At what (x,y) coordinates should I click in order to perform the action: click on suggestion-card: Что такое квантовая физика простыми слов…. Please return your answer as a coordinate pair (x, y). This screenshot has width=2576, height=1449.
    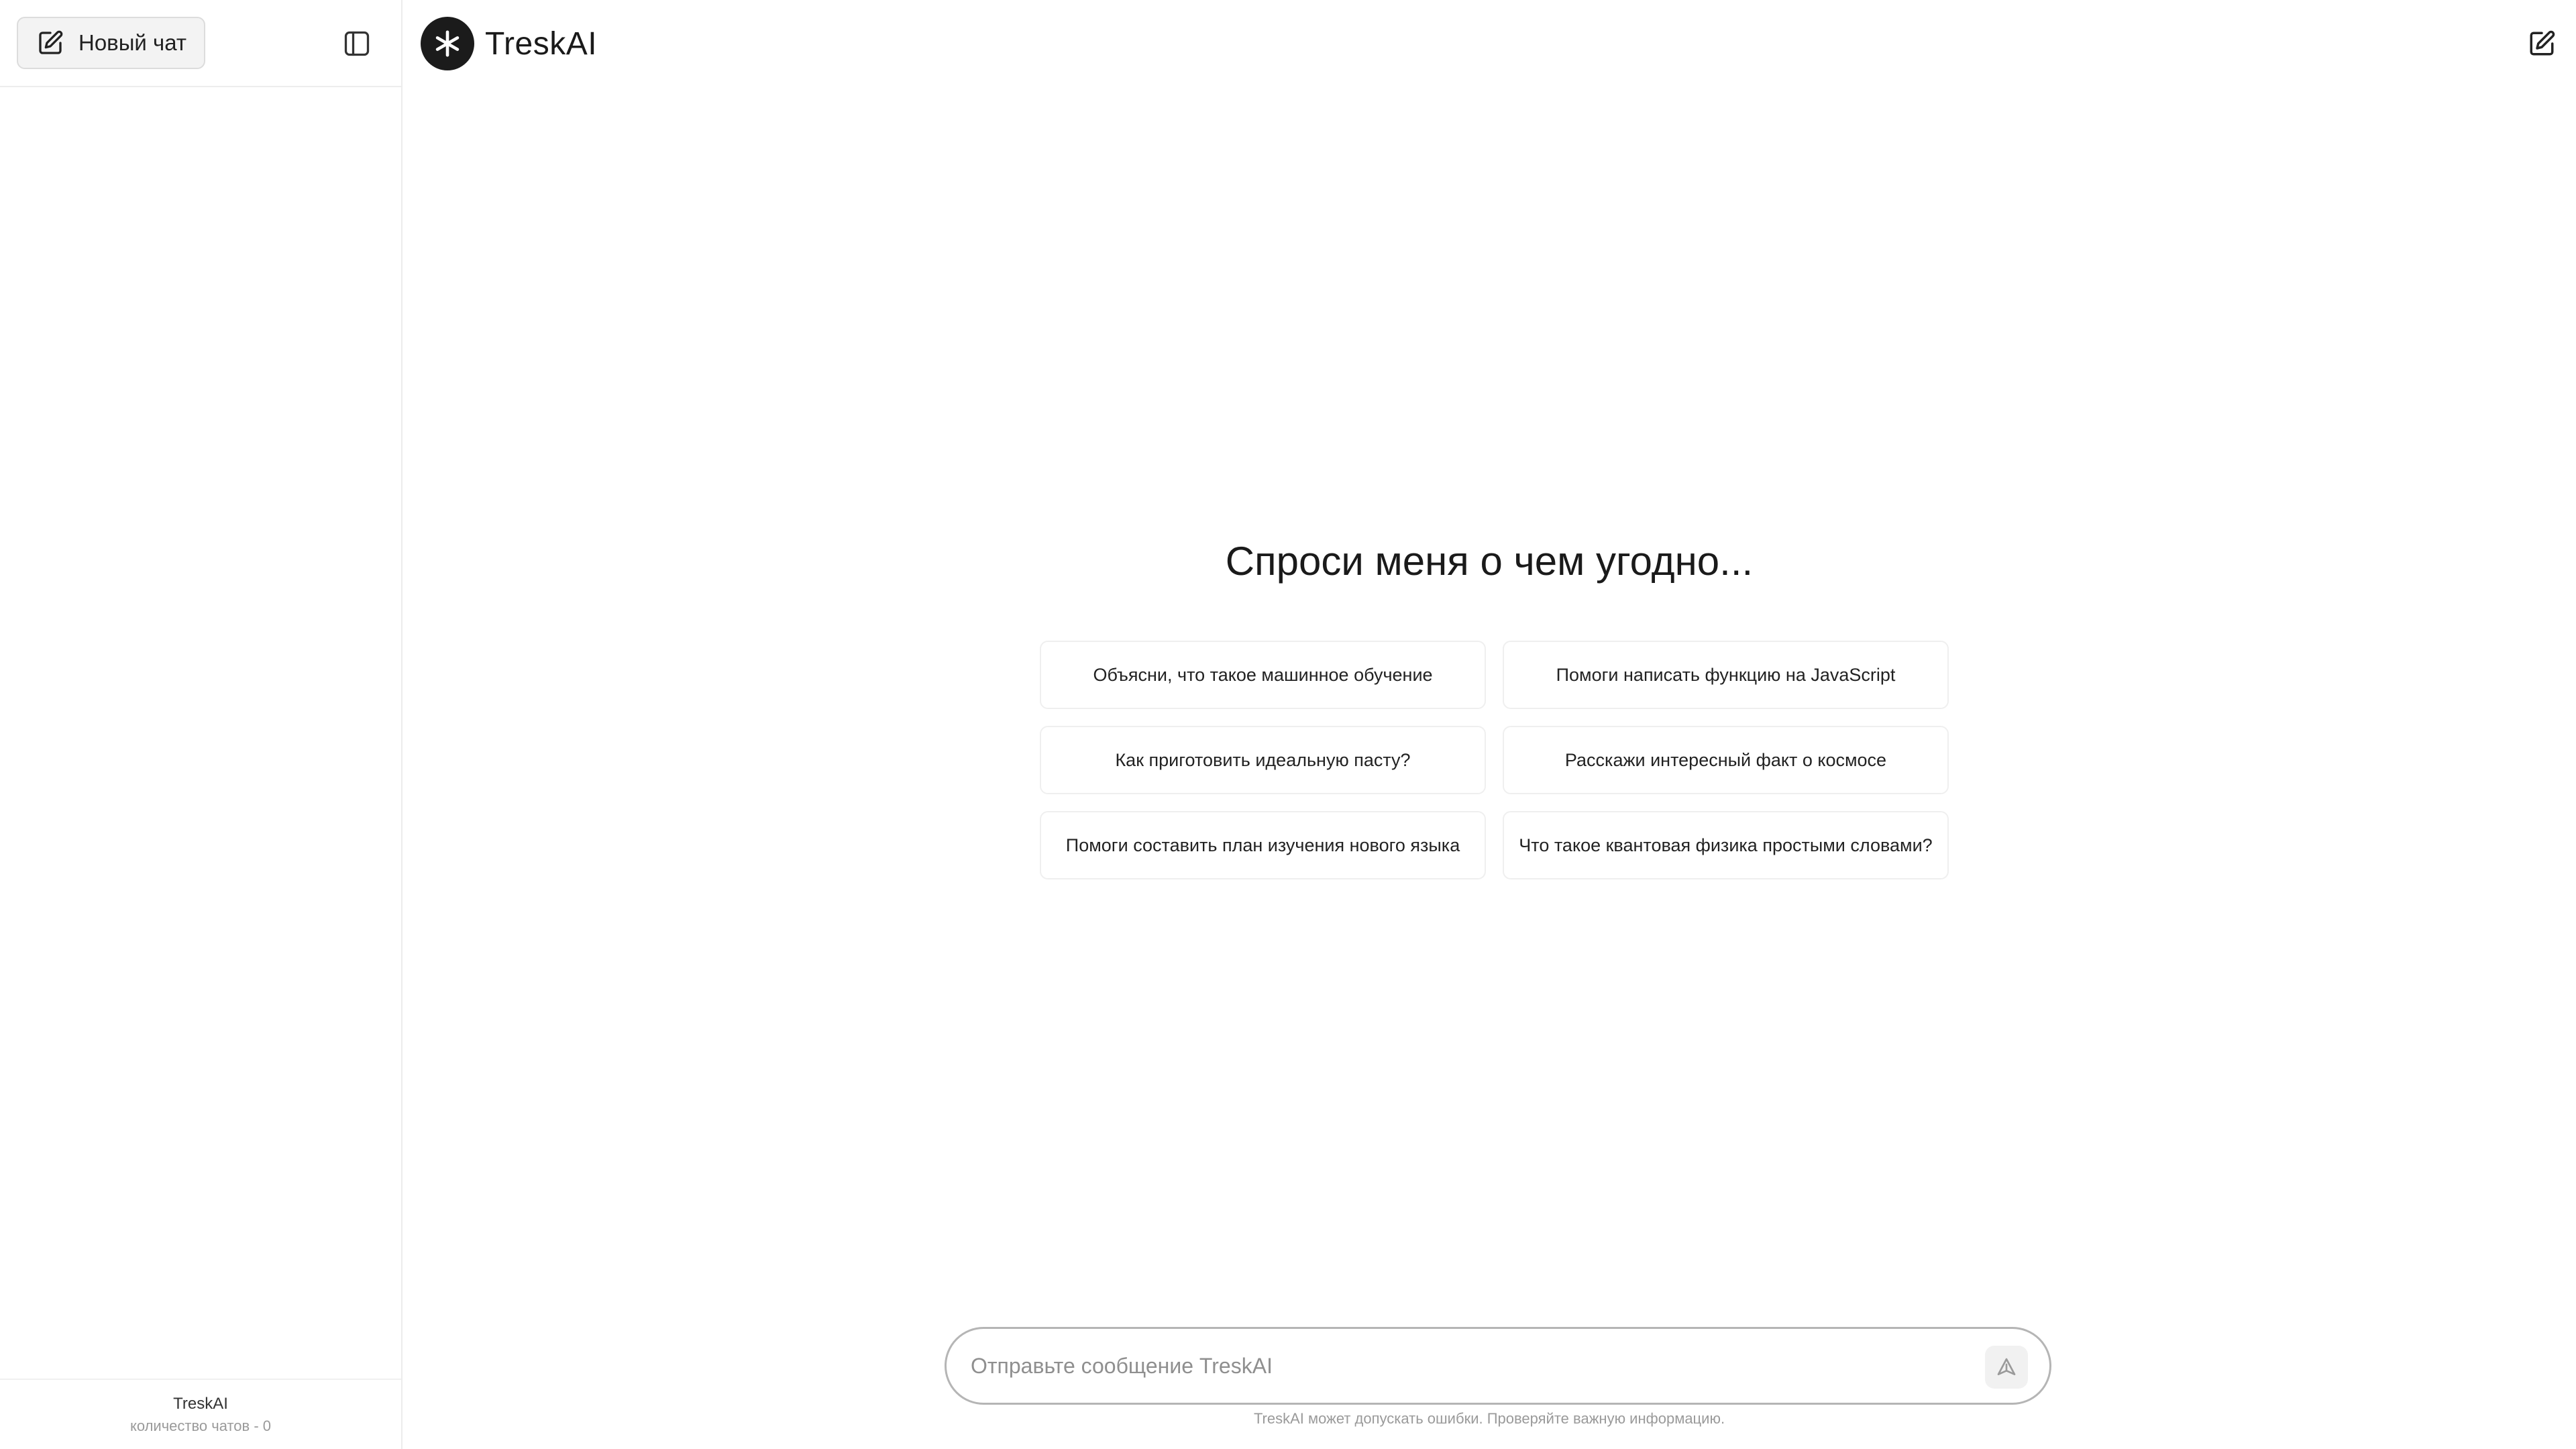
    Looking at the image, I should click on (1726, 845).